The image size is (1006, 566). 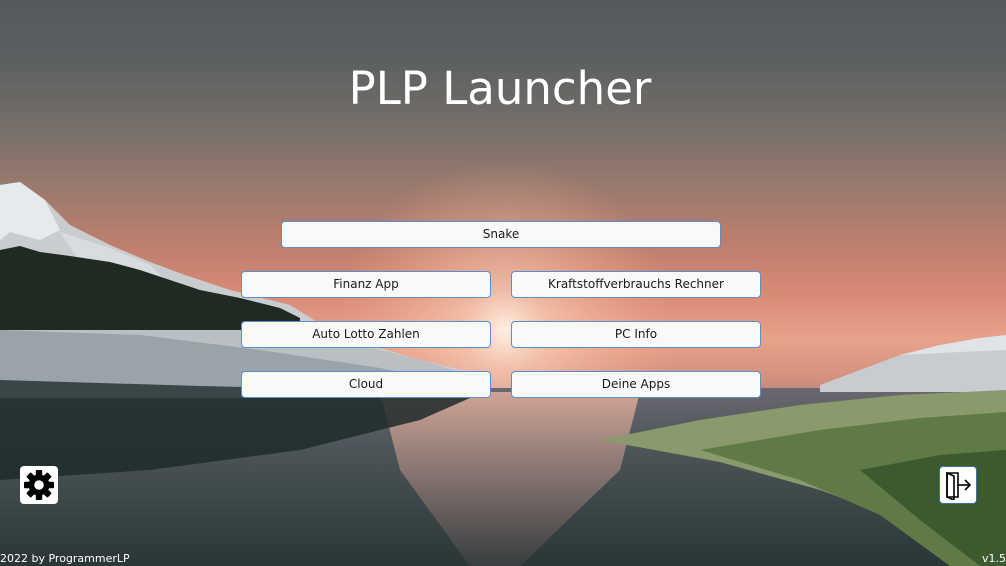 I want to click on version-label: v1.5, so click(x=993, y=558).